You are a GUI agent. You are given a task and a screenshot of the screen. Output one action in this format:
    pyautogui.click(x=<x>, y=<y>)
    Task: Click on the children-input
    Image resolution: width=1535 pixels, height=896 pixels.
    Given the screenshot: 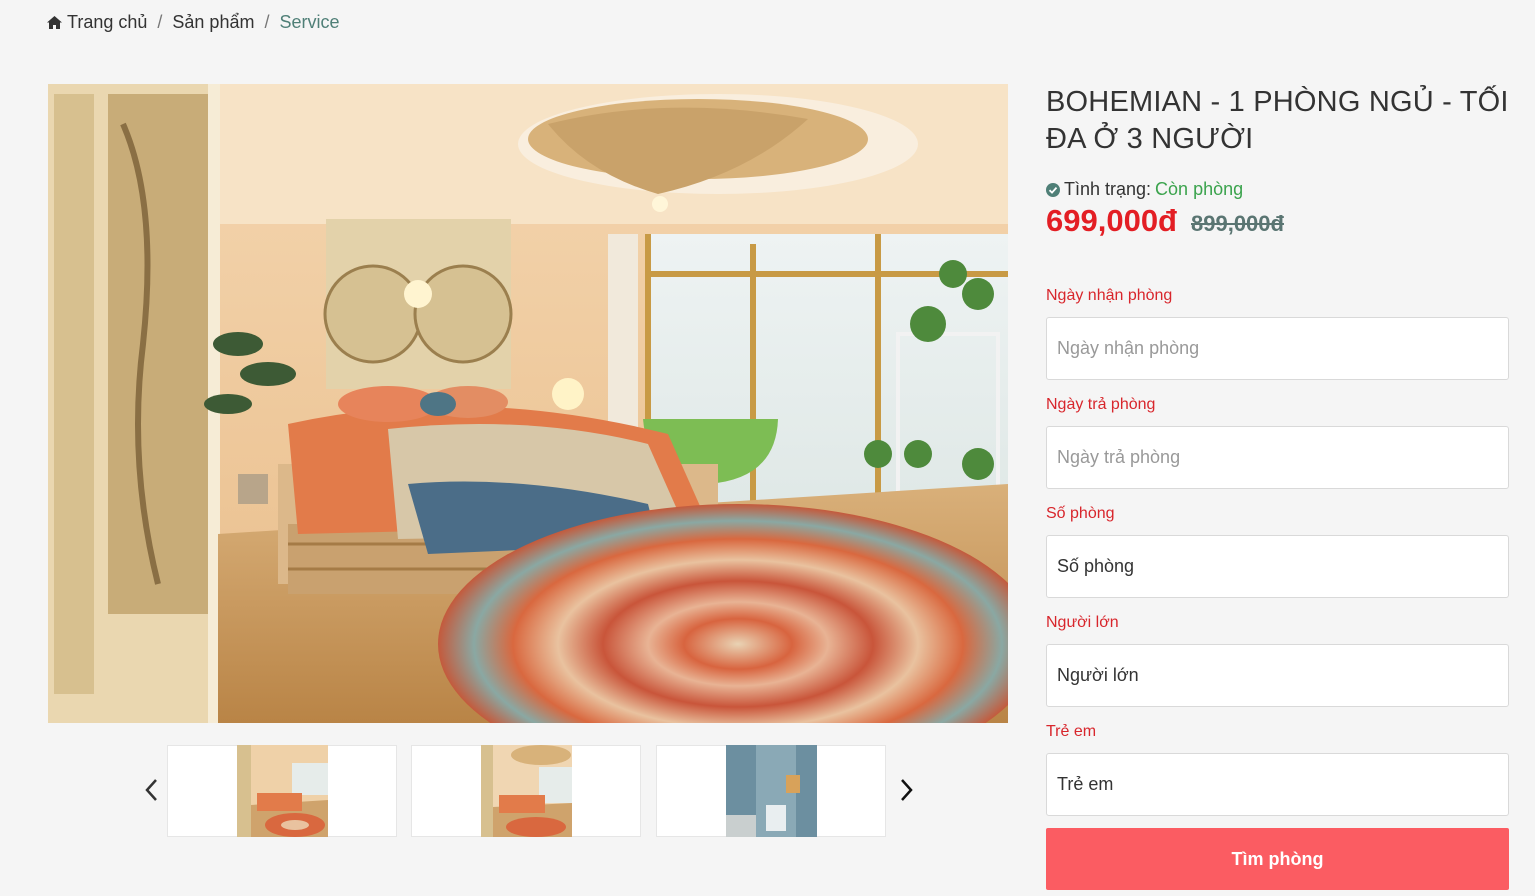 What is the action you would take?
    pyautogui.click(x=1277, y=784)
    